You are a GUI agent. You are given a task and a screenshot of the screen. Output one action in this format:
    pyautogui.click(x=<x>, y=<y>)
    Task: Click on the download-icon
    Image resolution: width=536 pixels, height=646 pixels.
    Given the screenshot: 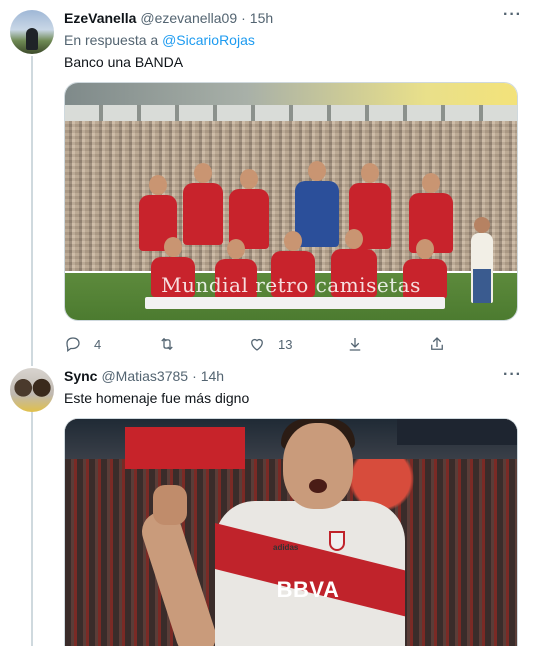 What is the action you would take?
    pyautogui.click(x=355, y=344)
    